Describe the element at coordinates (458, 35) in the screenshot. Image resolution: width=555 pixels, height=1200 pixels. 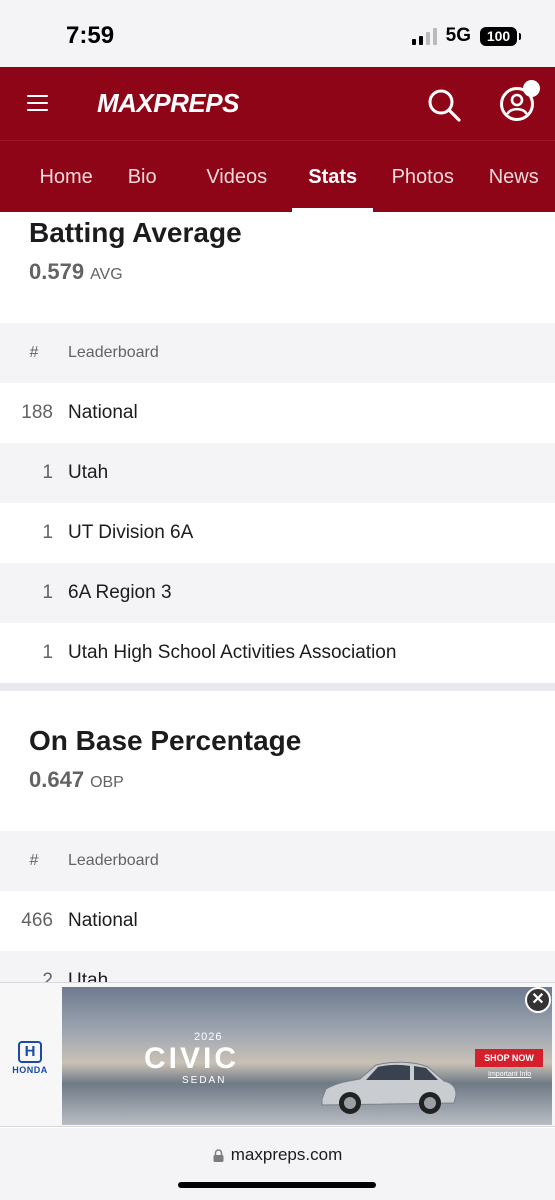
I see `network-label: 5G` at that location.